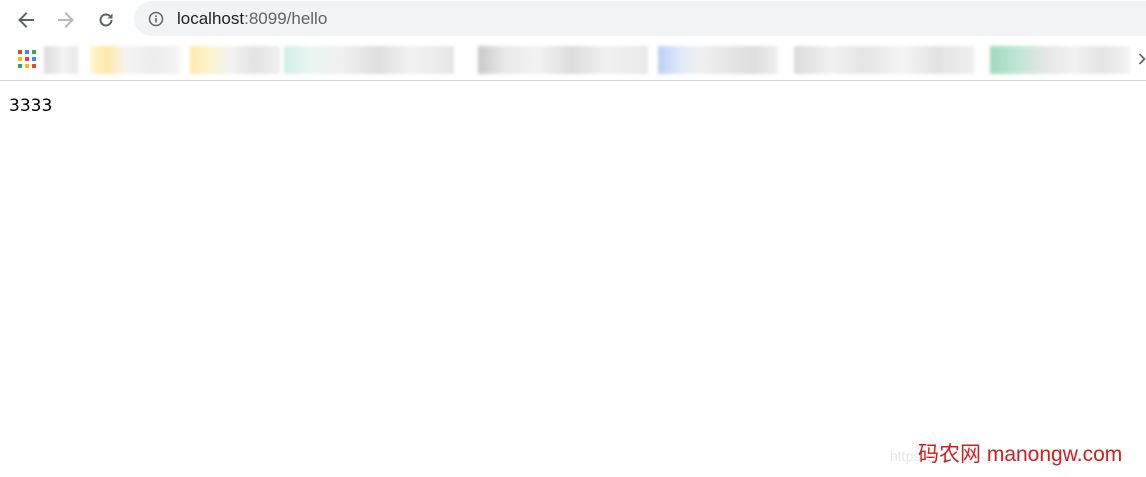  Describe the element at coordinates (211, 18) in the screenshot. I see `url-host: localhost` at that location.